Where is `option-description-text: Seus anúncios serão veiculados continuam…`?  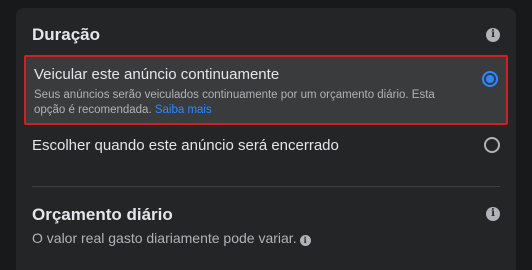 option-description-text: Seus anúncios serão veiculados continuam… is located at coordinates (234, 102).